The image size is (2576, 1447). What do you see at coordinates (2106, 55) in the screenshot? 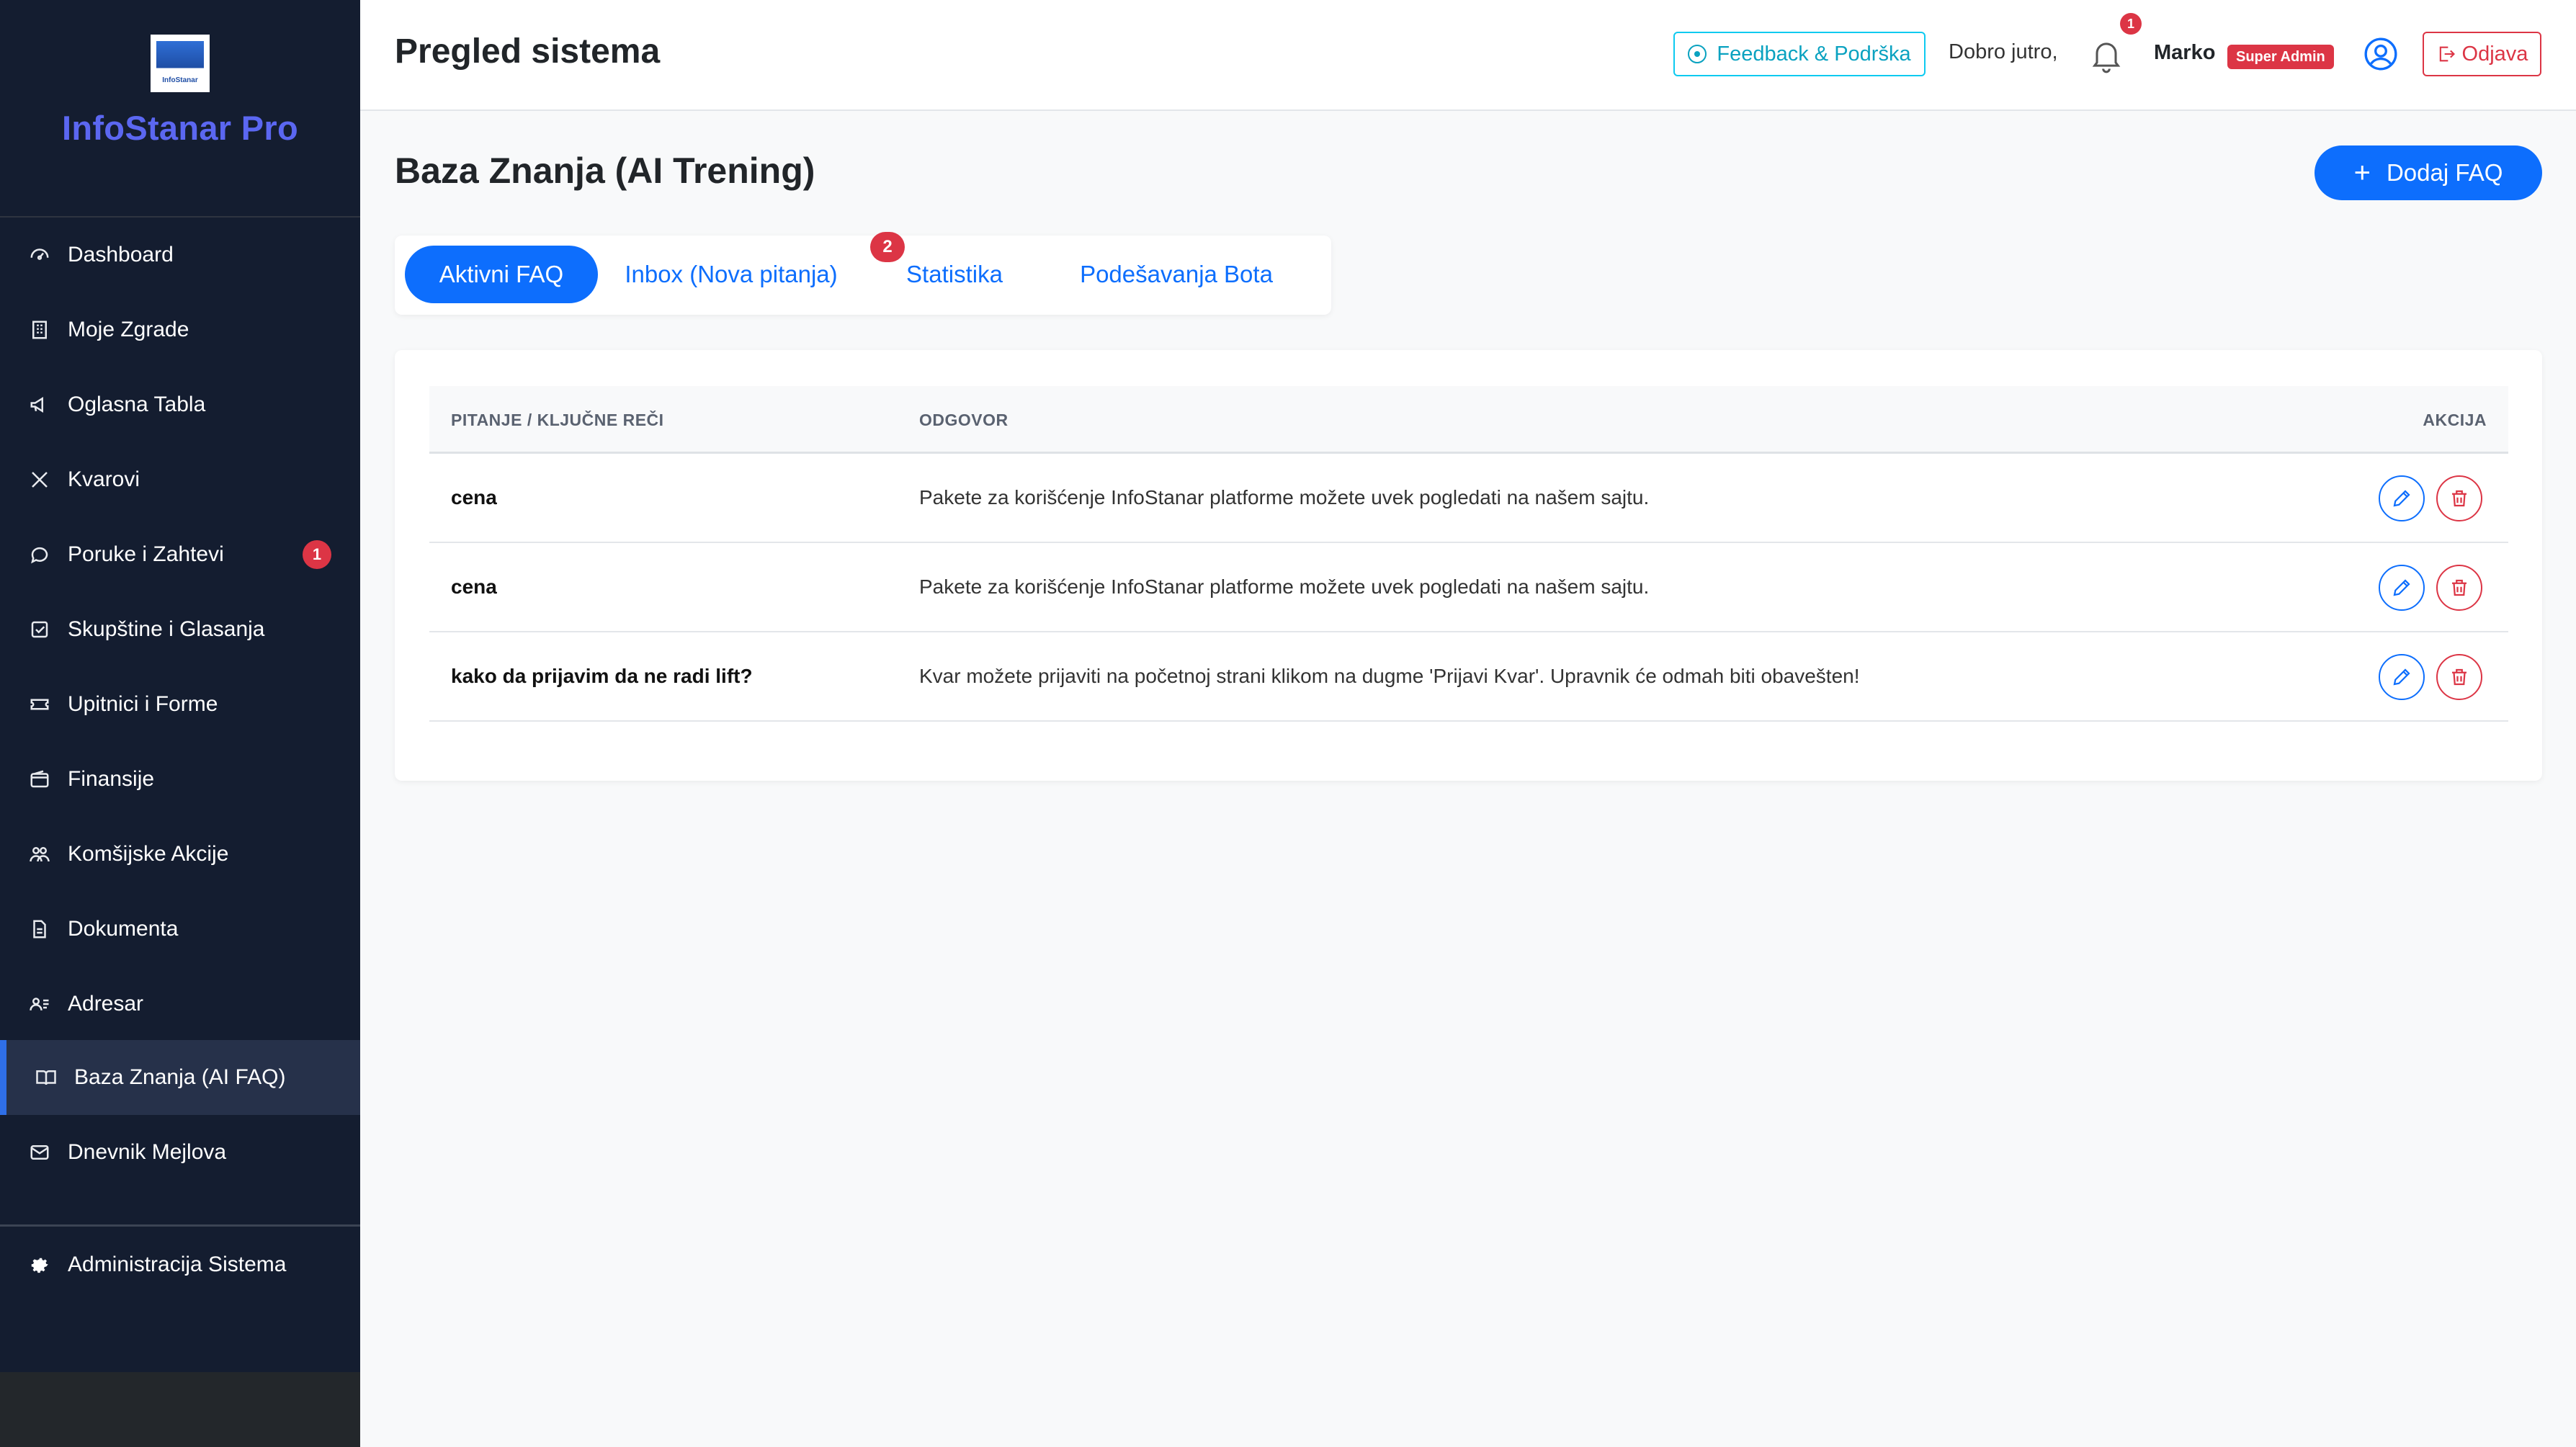
I see `bell-icon` at bounding box center [2106, 55].